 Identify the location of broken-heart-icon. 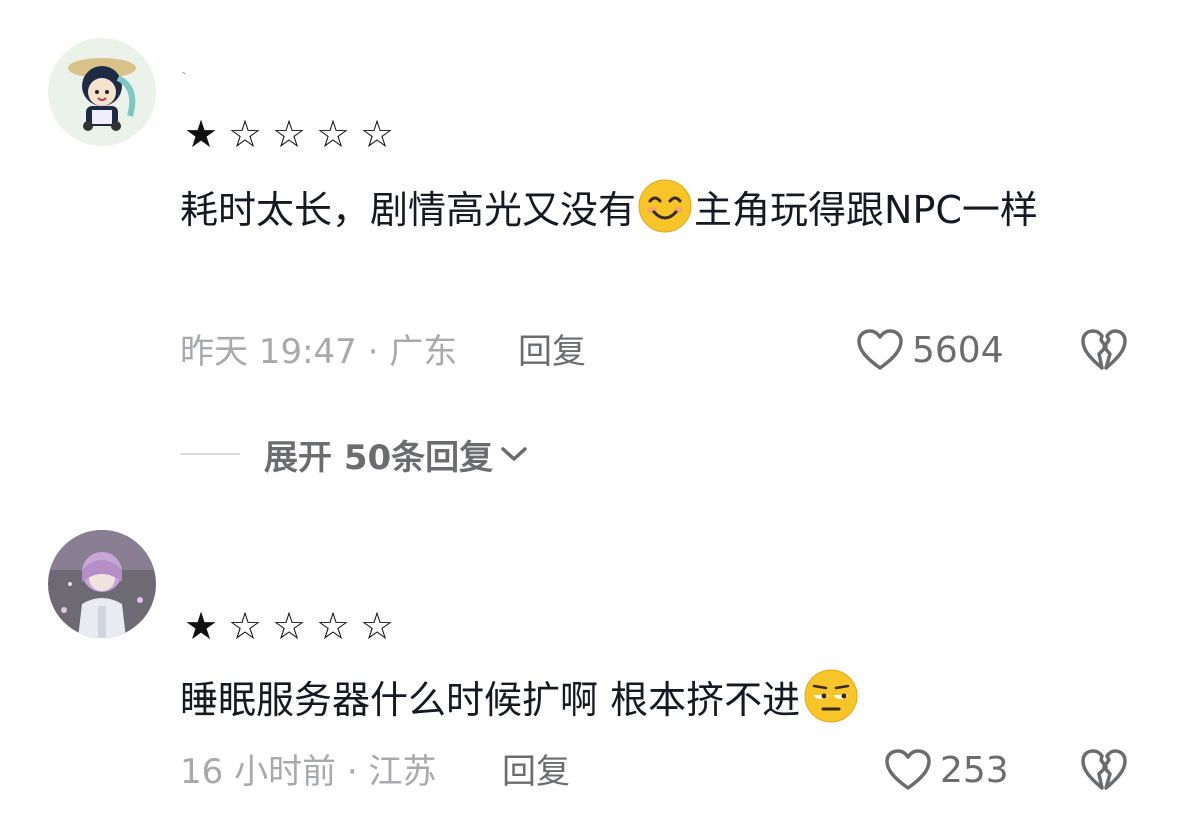
(1104, 769).